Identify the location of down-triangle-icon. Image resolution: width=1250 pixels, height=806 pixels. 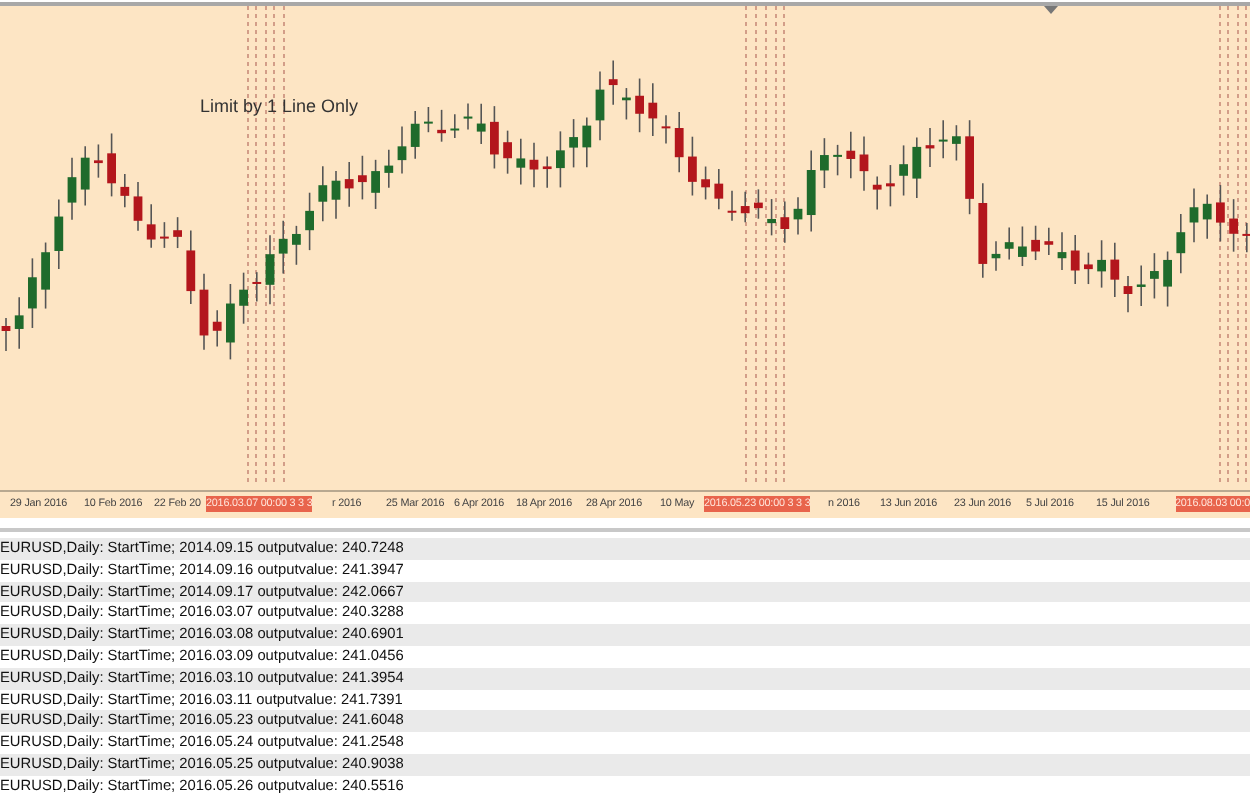
(1051, 10).